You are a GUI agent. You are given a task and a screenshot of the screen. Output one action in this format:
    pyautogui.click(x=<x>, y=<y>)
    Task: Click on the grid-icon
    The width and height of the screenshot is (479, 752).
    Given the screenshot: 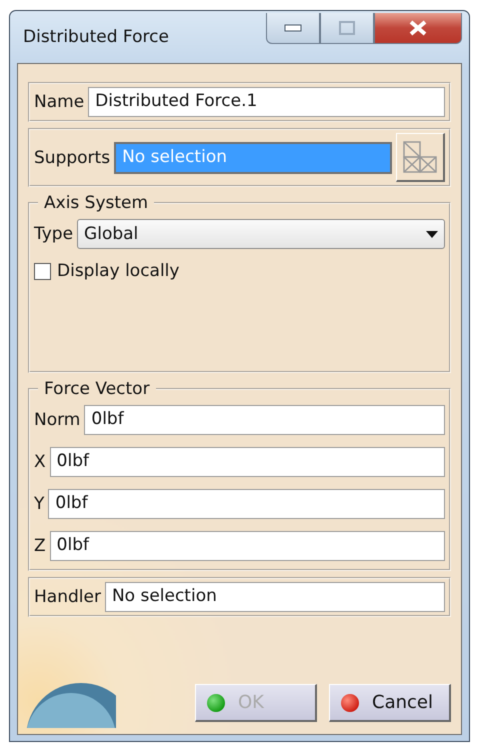 What is the action you would take?
    pyautogui.click(x=420, y=157)
    